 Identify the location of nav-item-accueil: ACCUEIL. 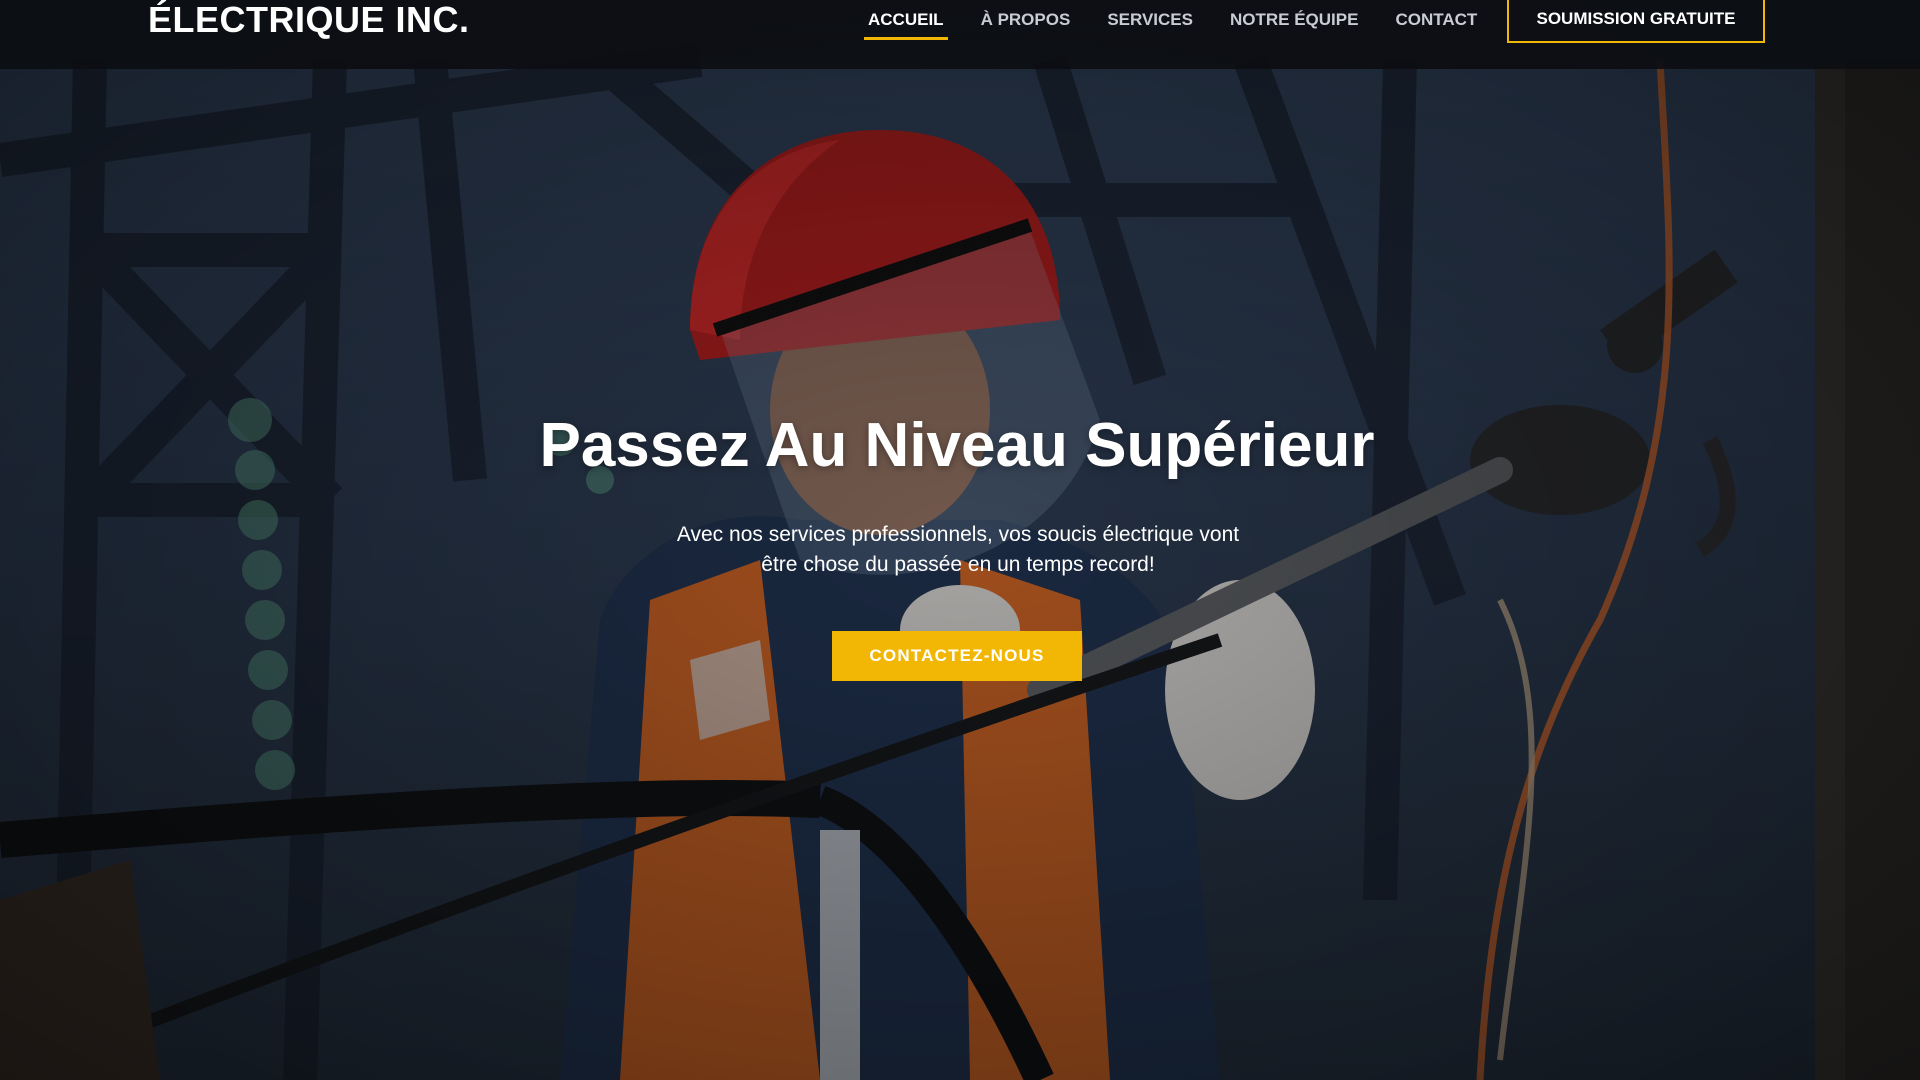
(906, 20).